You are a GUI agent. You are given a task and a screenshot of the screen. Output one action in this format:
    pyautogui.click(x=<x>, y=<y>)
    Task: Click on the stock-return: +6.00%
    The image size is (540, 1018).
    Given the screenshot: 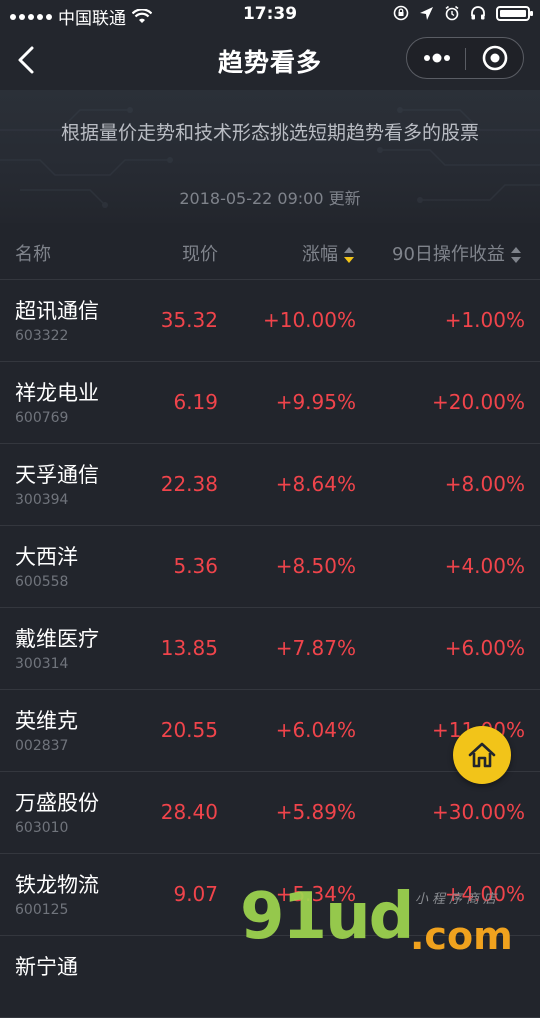 What is the action you would take?
    pyautogui.click(x=484, y=648)
    